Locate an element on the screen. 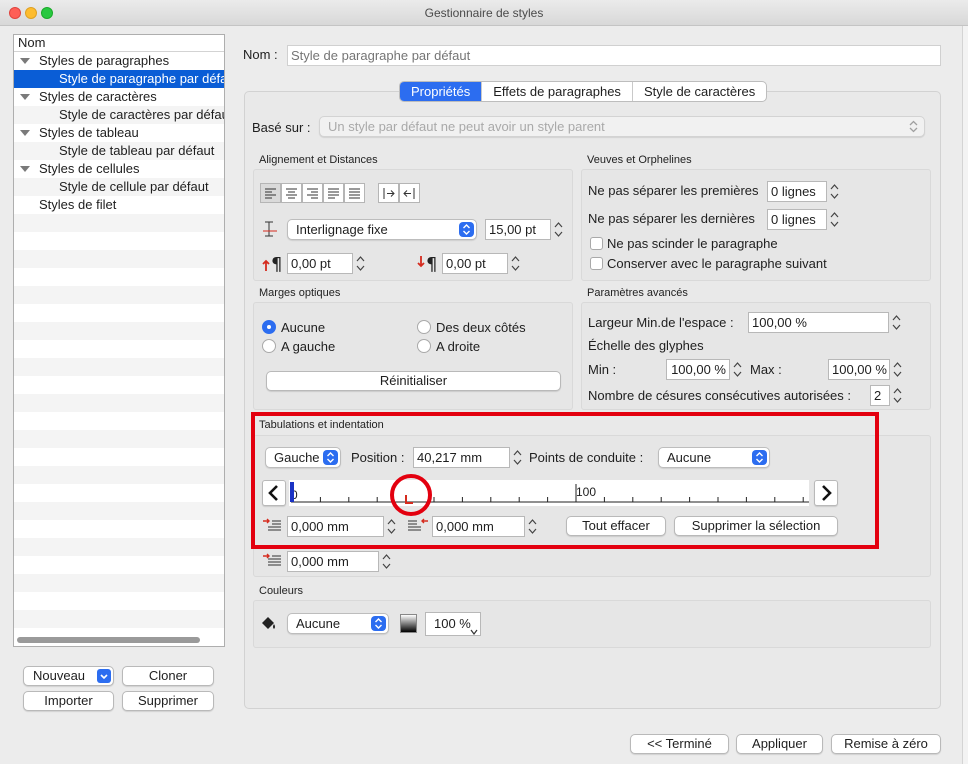 This screenshot has height=764, width=968. tree-item: Styles de cellules is located at coordinates (119, 169).